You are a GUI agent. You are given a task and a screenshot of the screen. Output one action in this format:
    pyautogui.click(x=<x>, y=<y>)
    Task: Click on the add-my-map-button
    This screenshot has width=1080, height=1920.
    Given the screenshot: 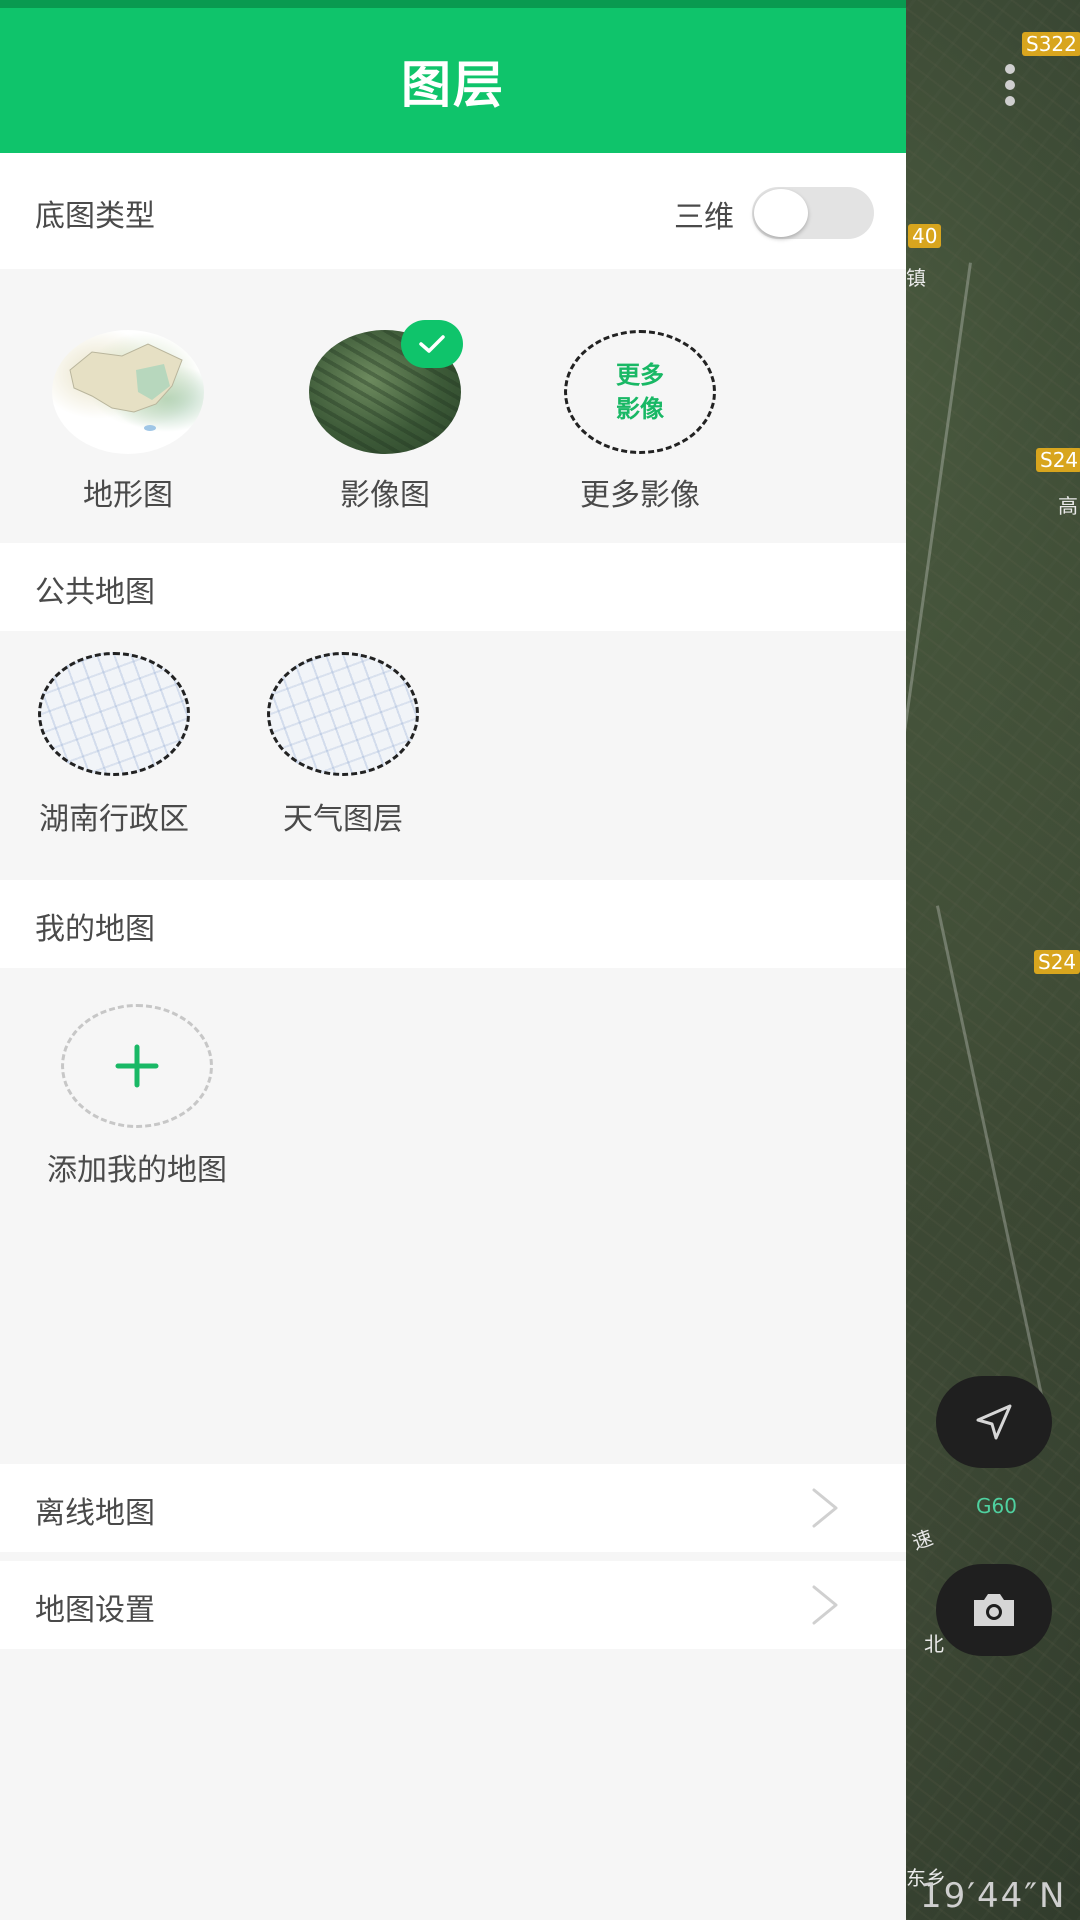 What is the action you would take?
    pyautogui.click(x=137, y=1066)
    